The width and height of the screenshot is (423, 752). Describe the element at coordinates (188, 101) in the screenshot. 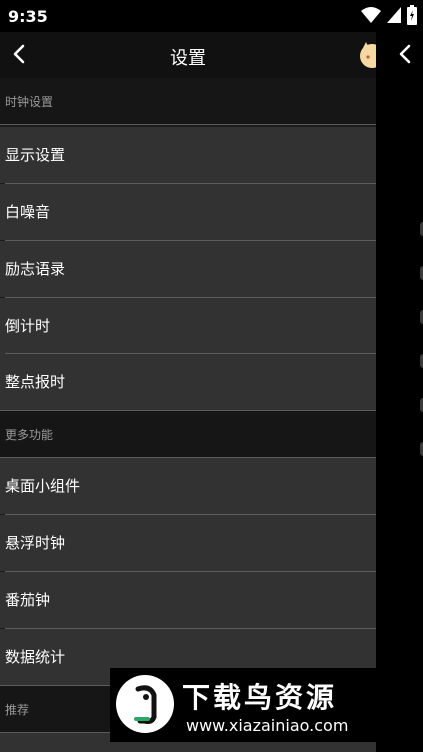

I see `section-header-clock: 时钟设置` at that location.